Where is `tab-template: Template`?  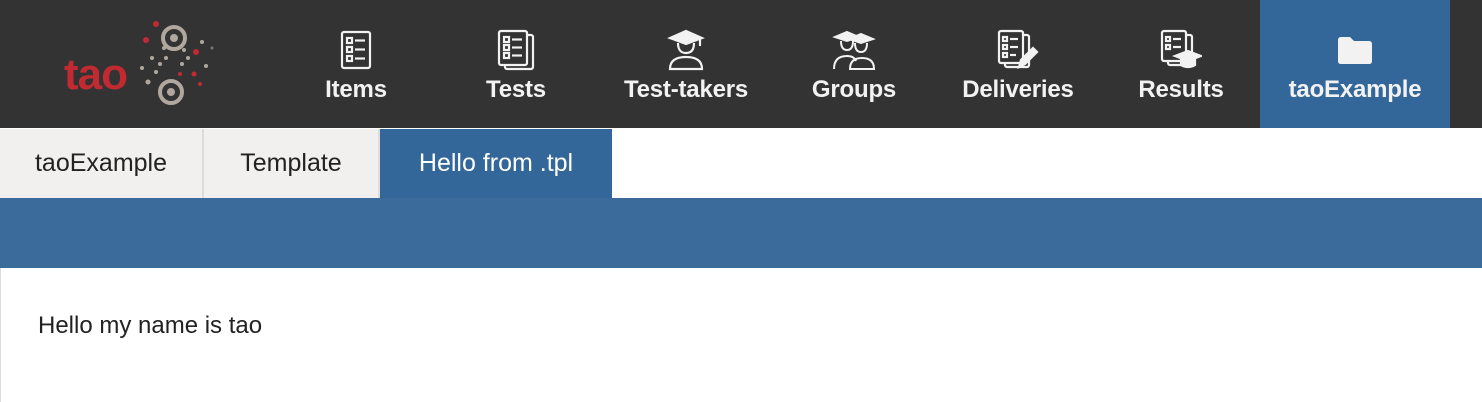 tab-template: Template is located at coordinates (292, 163).